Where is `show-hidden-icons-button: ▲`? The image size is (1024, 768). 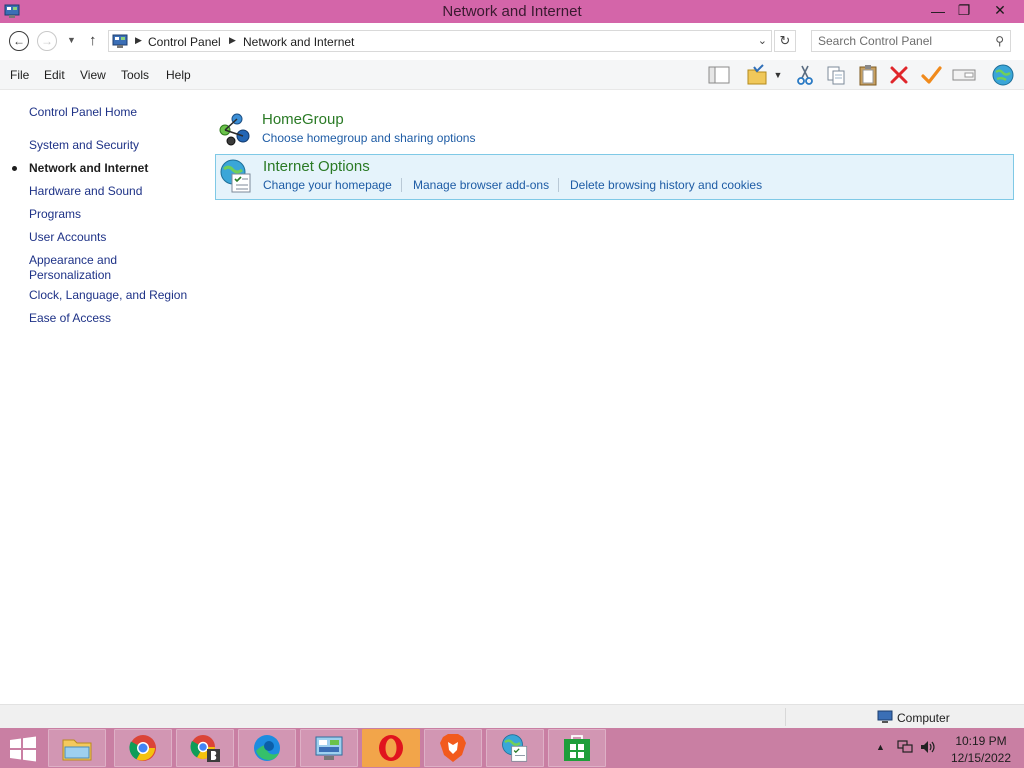
show-hidden-icons-button: ▲ is located at coordinates (880, 747).